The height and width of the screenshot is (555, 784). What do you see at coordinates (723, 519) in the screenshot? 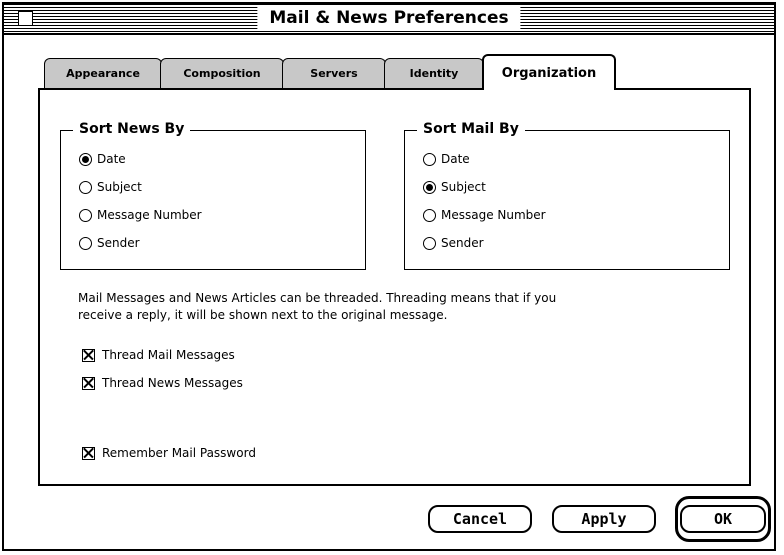
I see `ok-button: OK` at bounding box center [723, 519].